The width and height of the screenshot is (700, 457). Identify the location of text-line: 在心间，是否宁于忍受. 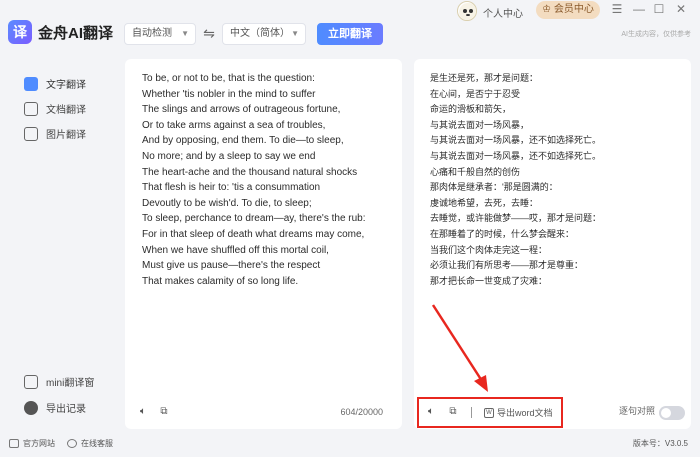
(475, 93).